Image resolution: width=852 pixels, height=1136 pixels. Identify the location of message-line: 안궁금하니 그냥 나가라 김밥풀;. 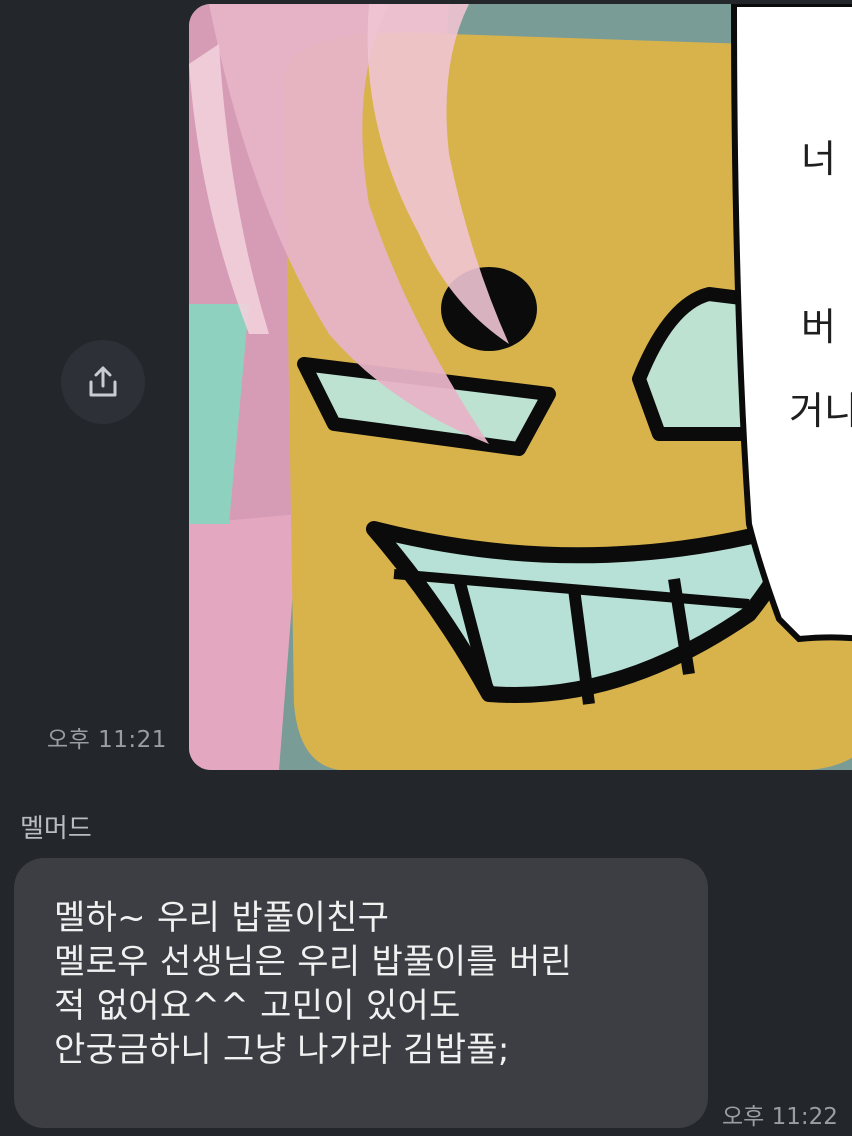
(282, 1050).